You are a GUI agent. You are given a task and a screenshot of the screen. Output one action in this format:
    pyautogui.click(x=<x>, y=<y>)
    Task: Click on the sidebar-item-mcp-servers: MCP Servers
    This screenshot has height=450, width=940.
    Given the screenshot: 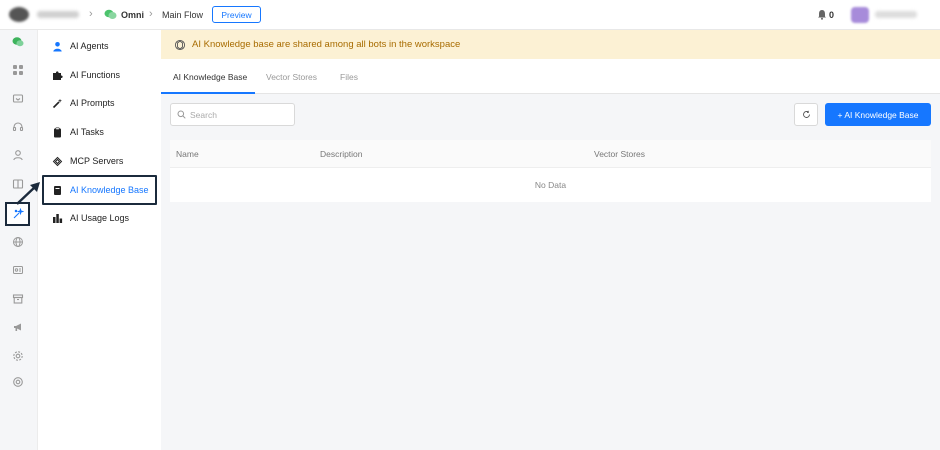 What is the action you would take?
    pyautogui.click(x=99, y=161)
    